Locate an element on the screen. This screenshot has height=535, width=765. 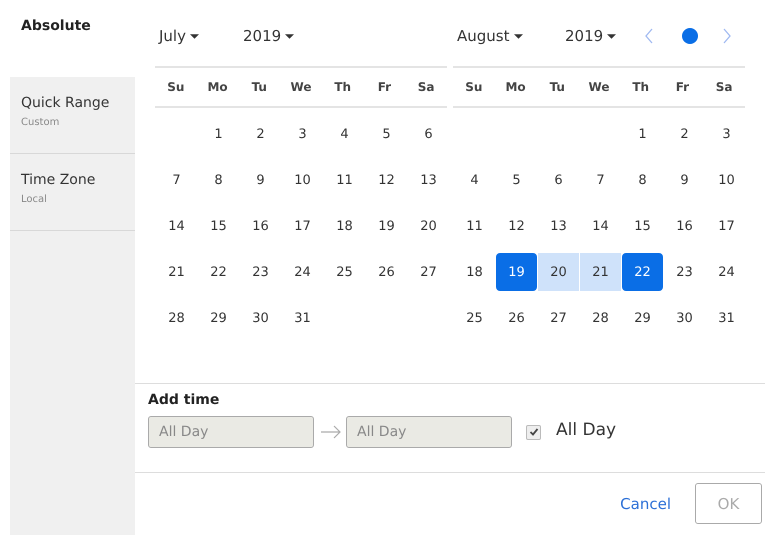
section-title: Add time is located at coordinates (184, 400).